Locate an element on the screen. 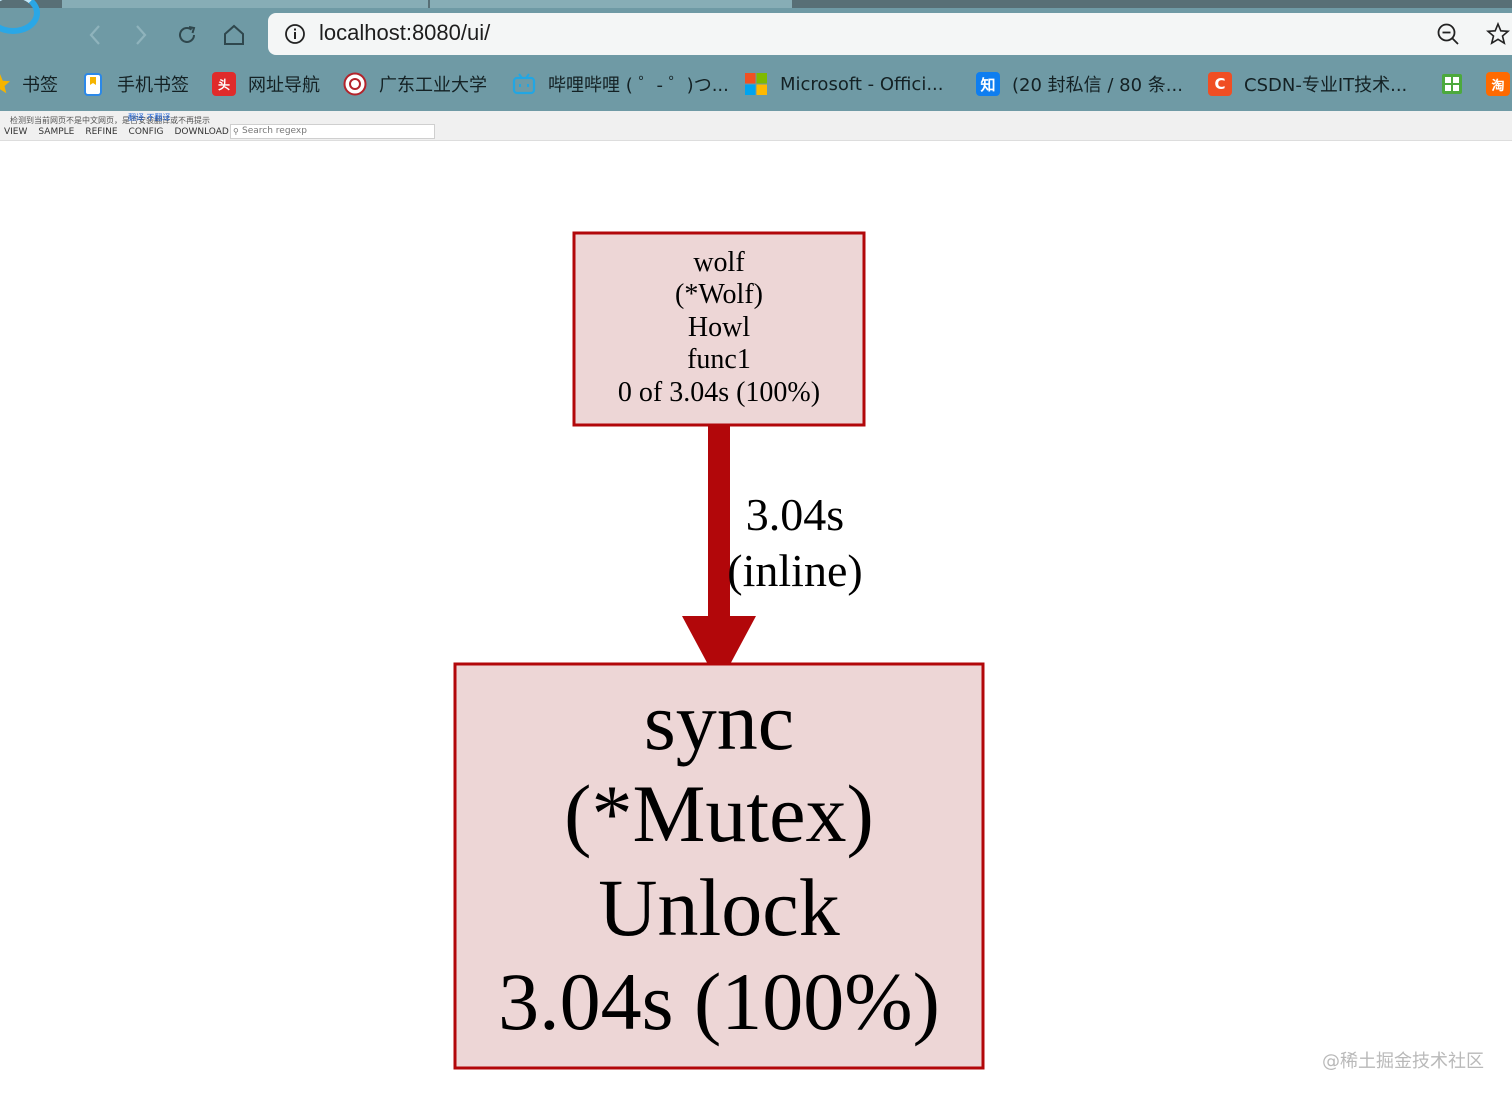 Image resolution: width=1512 pixels, height=1099 pixels. chevron-right-icon is located at coordinates (141, 35).